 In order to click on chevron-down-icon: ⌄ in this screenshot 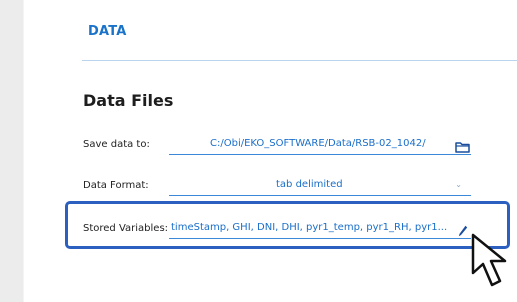, I will do `click(458, 184)`.